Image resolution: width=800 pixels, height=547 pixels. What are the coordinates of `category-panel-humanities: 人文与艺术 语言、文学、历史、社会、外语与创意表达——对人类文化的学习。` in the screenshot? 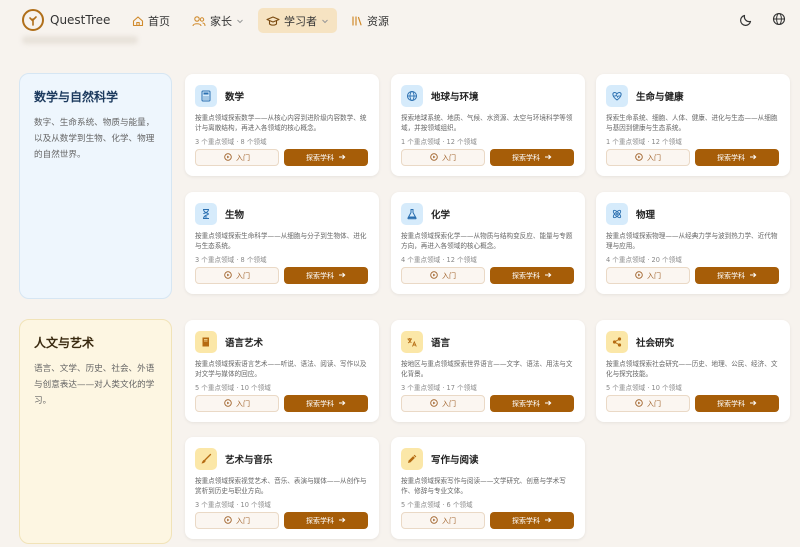 It's located at (95, 431).